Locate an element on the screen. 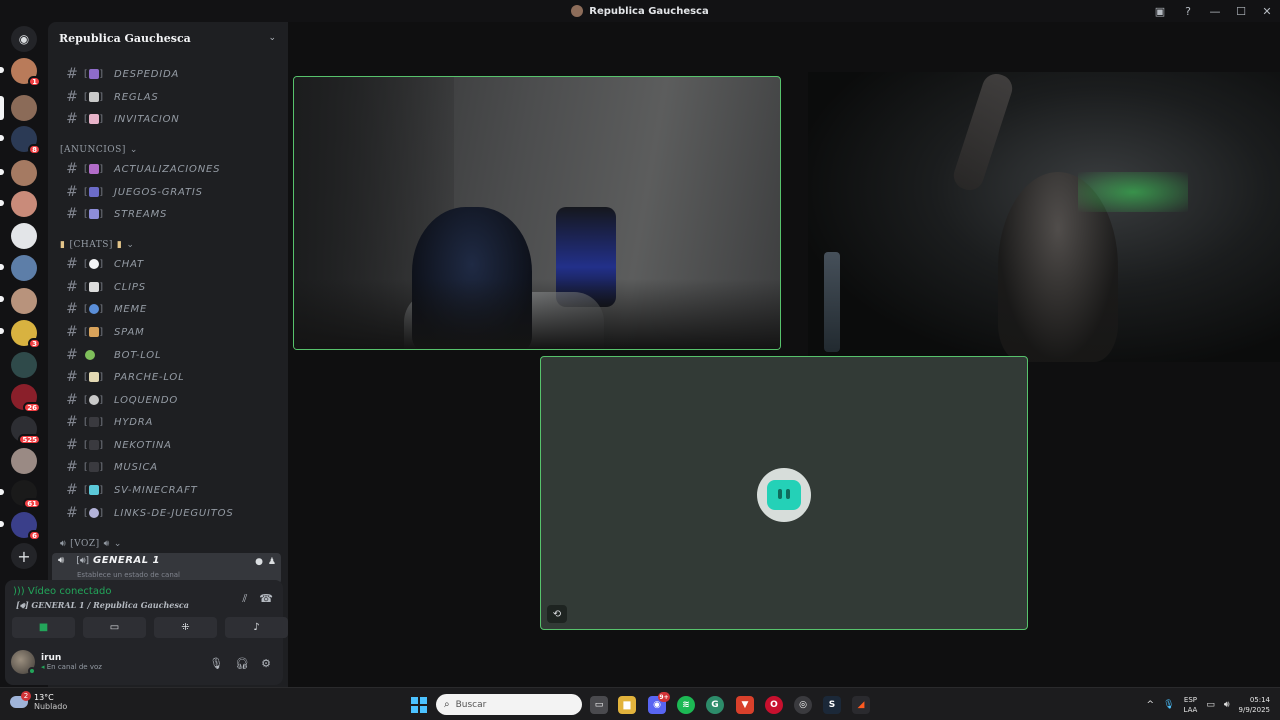 This screenshot has height=720, width=1280. brave-icon: ▼ is located at coordinates (745, 705).